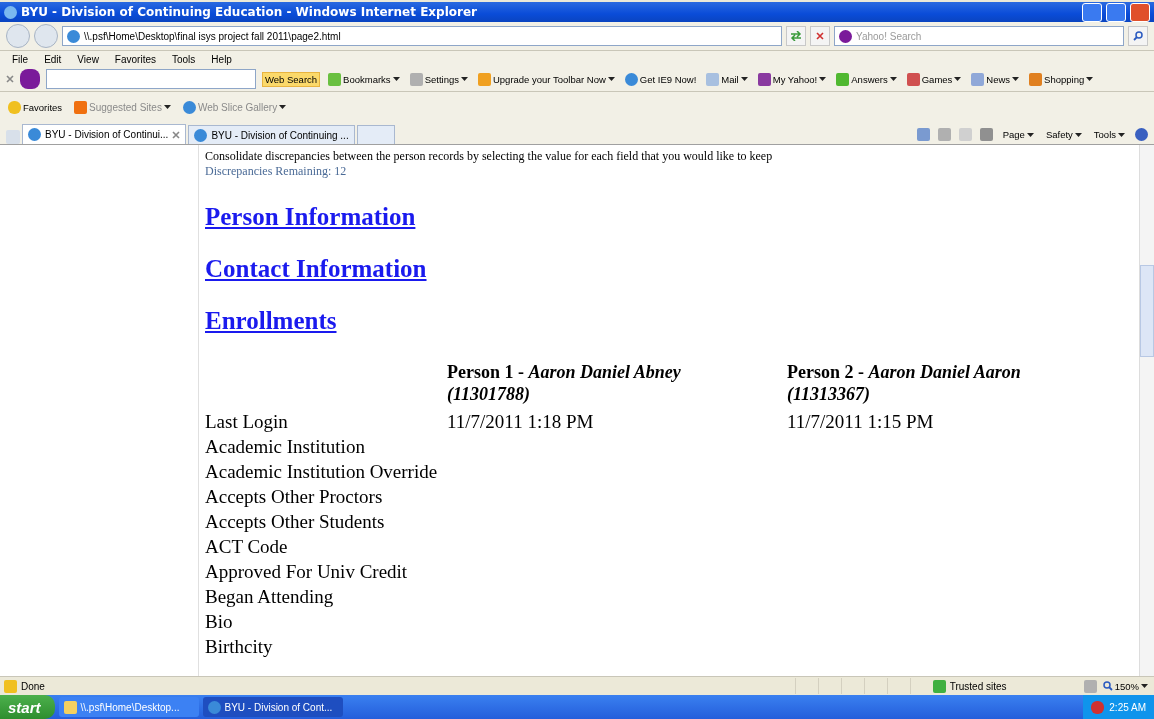 The height and width of the screenshot is (719, 1154). What do you see at coordinates (316, 269) in the screenshot?
I see `section-link: Contact Information` at bounding box center [316, 269].